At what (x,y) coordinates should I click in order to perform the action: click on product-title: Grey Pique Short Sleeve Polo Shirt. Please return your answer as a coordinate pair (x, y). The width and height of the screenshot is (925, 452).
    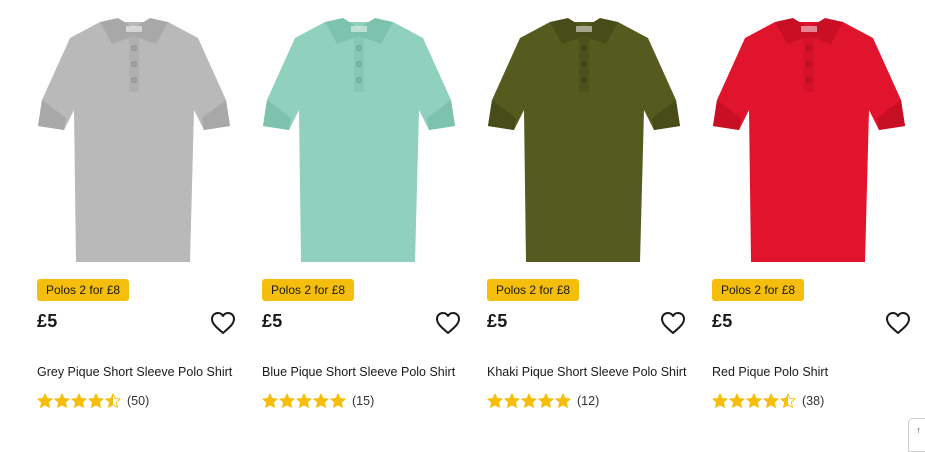
    Looking at the image, I should click on (137, 372).